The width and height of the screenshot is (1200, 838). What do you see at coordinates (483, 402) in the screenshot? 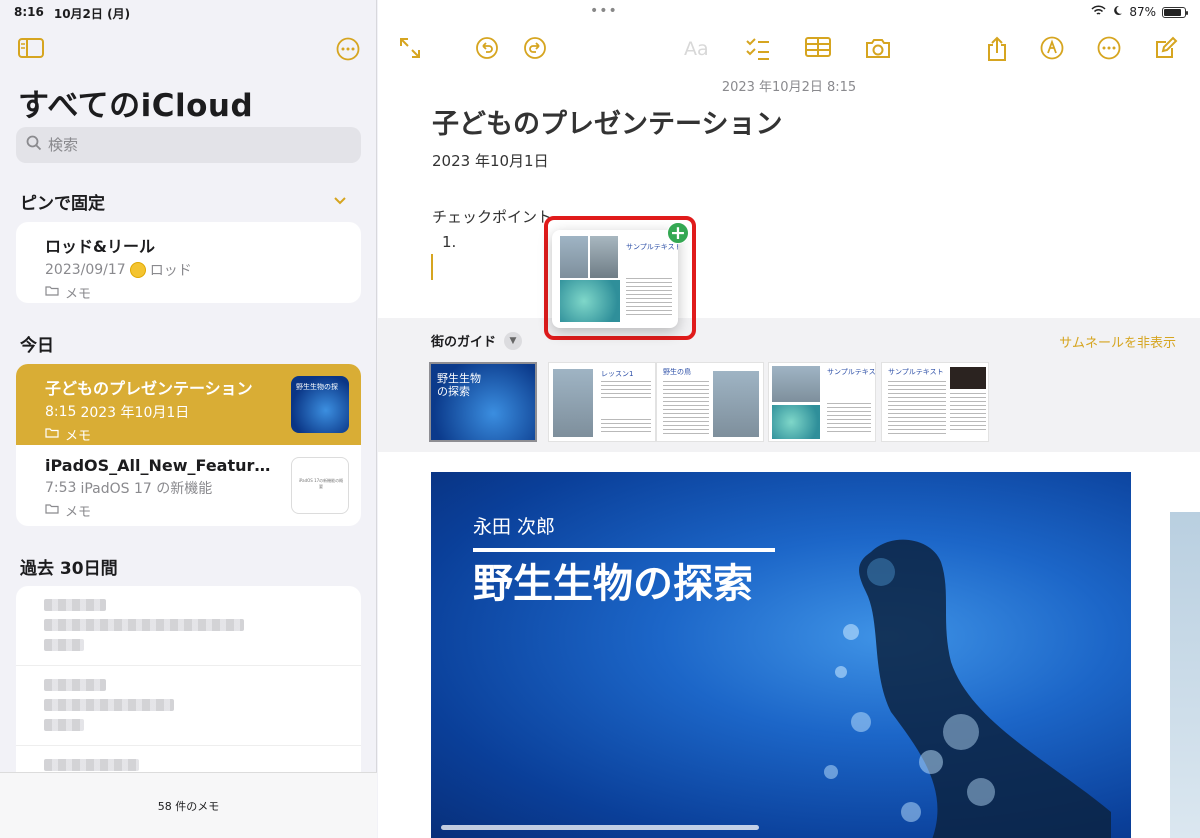
I see `slide-thumbnail: 野生生物の探索` at bounding box center [483, 402].